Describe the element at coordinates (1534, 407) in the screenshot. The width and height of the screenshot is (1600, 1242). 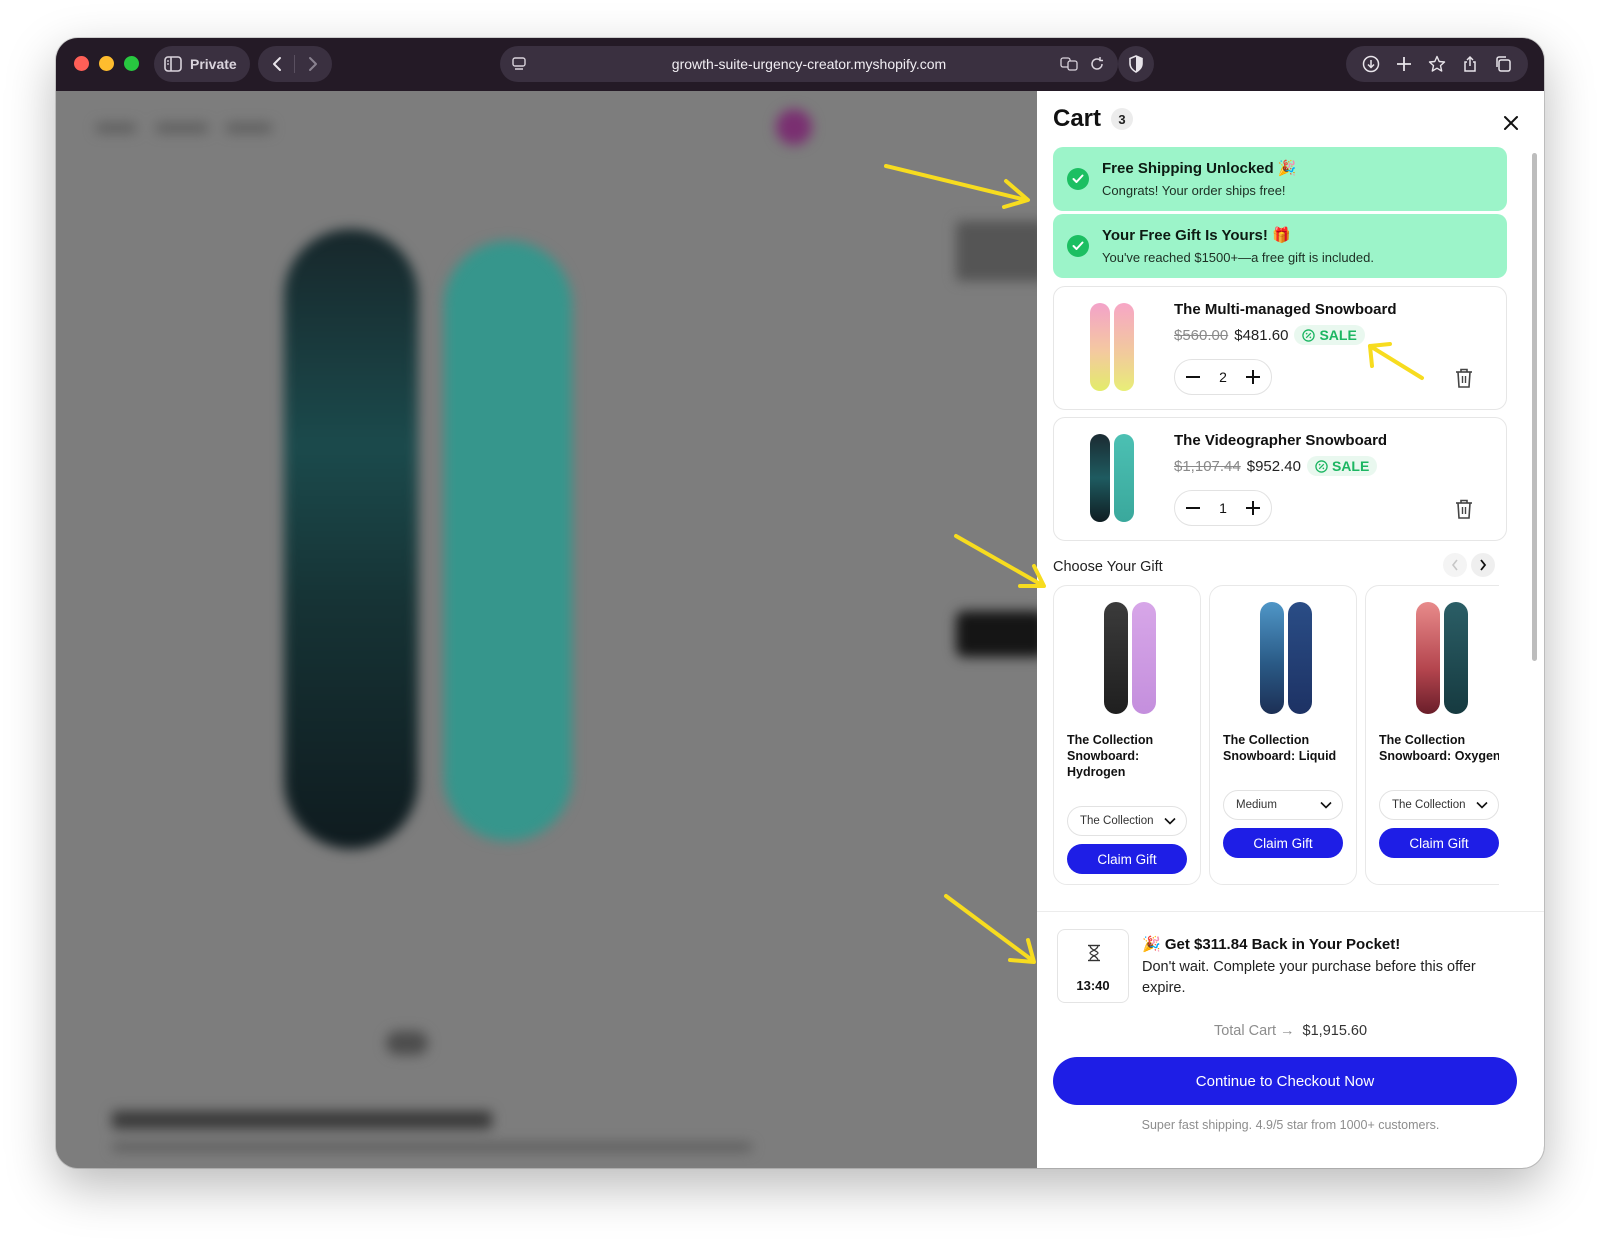
I see `cart-scrollbar` at that location.